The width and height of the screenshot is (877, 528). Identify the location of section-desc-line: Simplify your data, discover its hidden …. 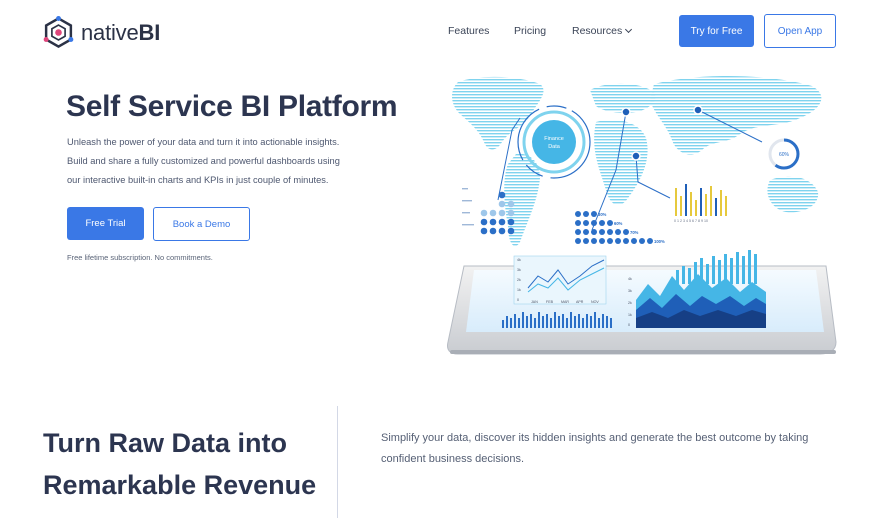
(595, 438).